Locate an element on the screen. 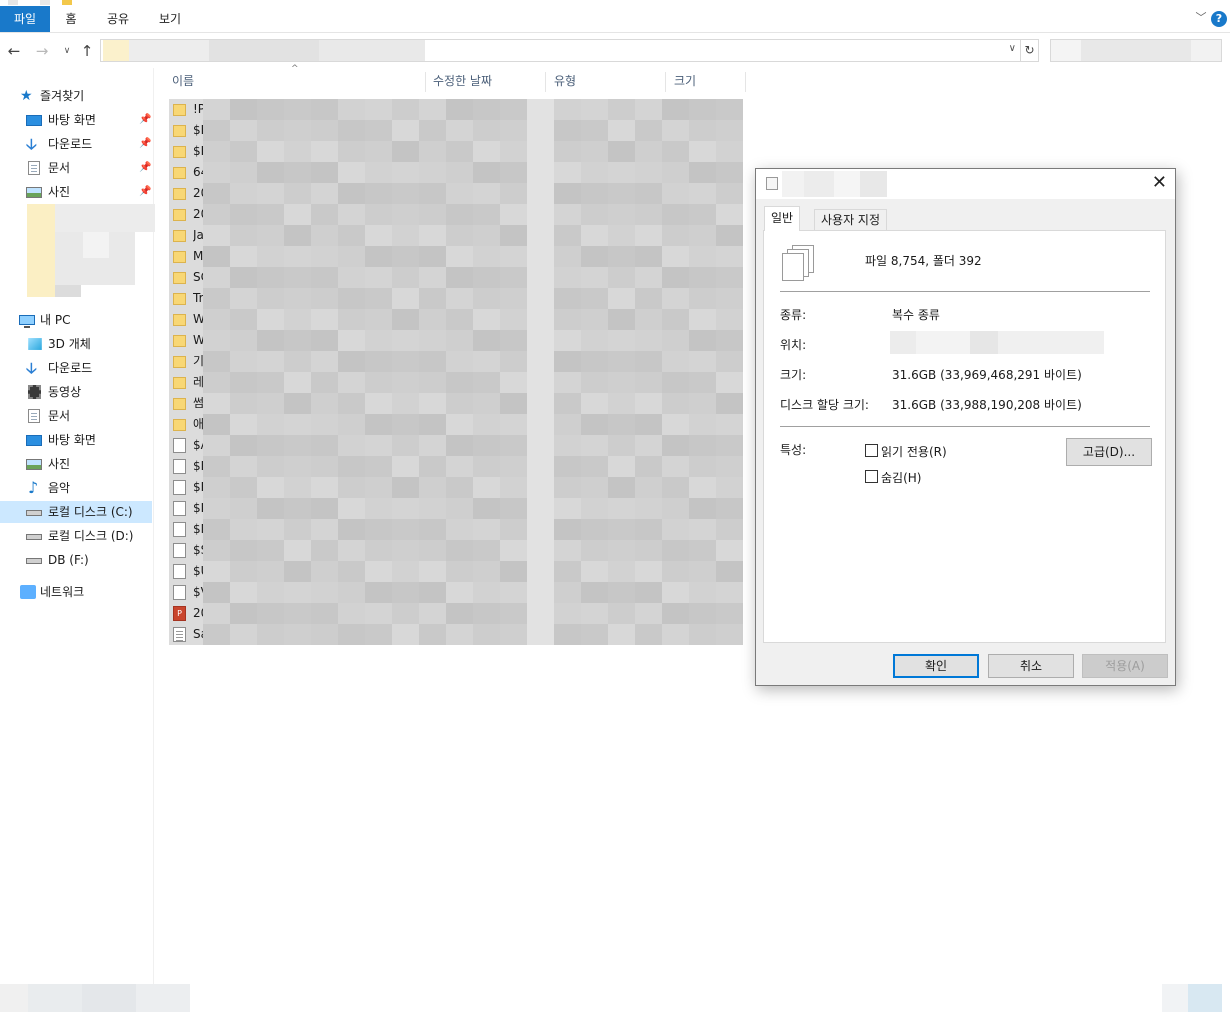  refresh-icon: ↻ is located at coordinates (1030, 50).